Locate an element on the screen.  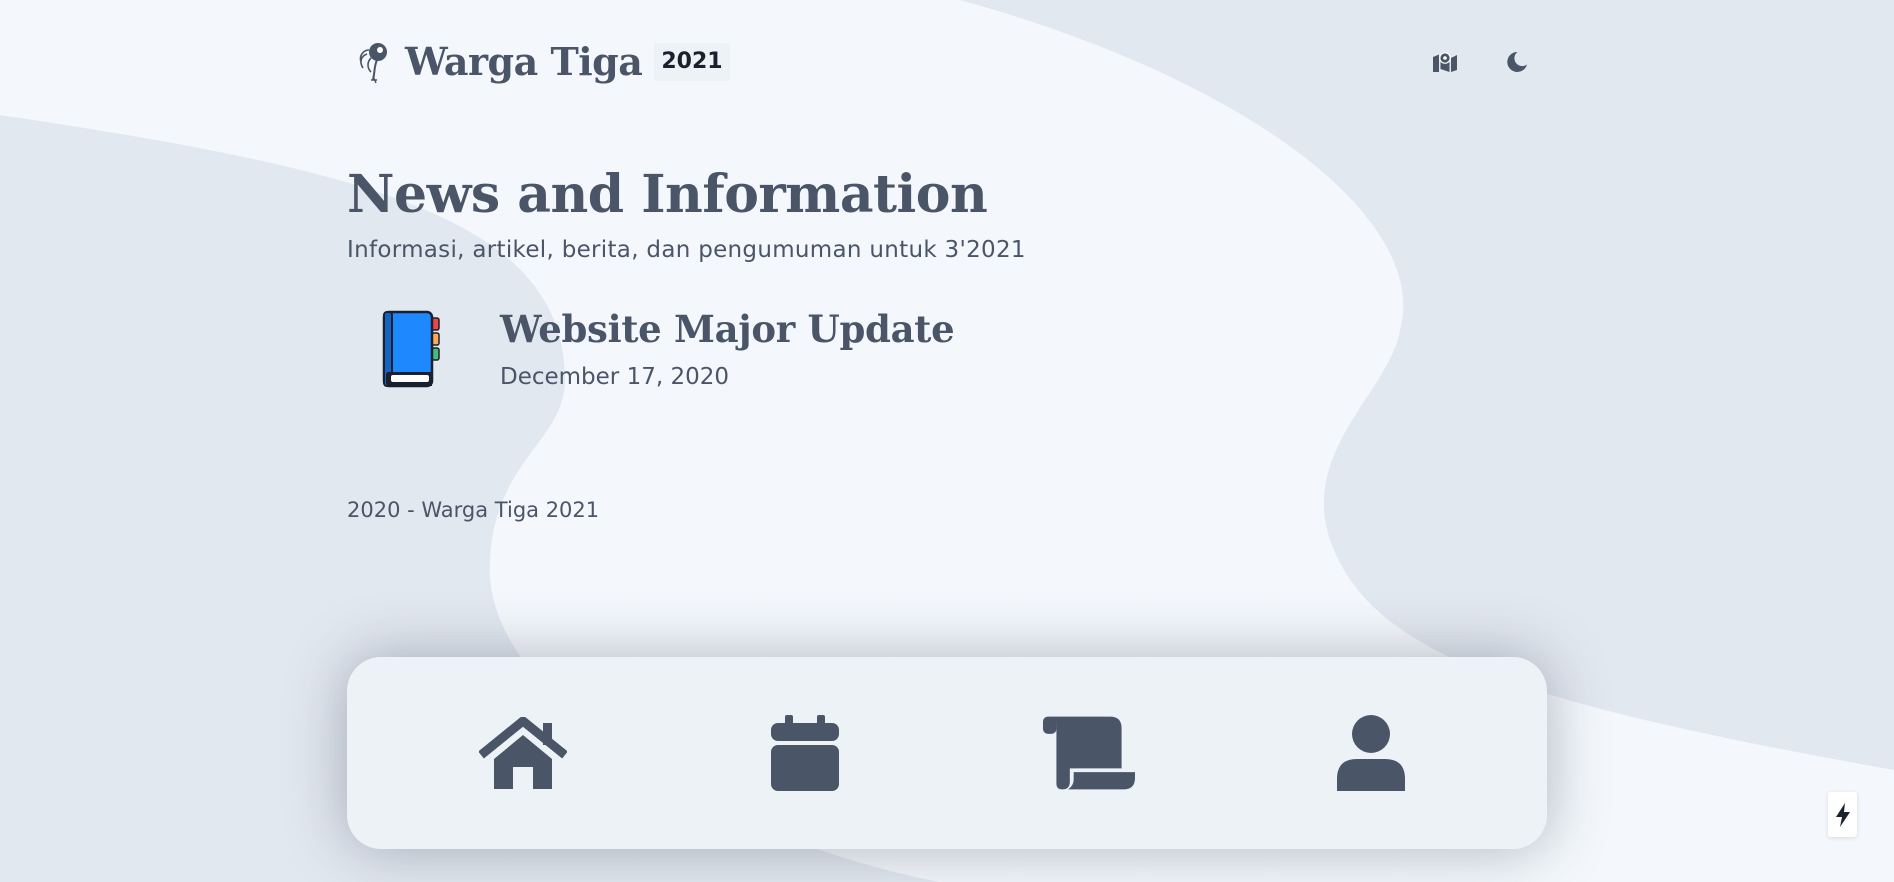
nav-profile-button is located at coordinates (1371, 753).